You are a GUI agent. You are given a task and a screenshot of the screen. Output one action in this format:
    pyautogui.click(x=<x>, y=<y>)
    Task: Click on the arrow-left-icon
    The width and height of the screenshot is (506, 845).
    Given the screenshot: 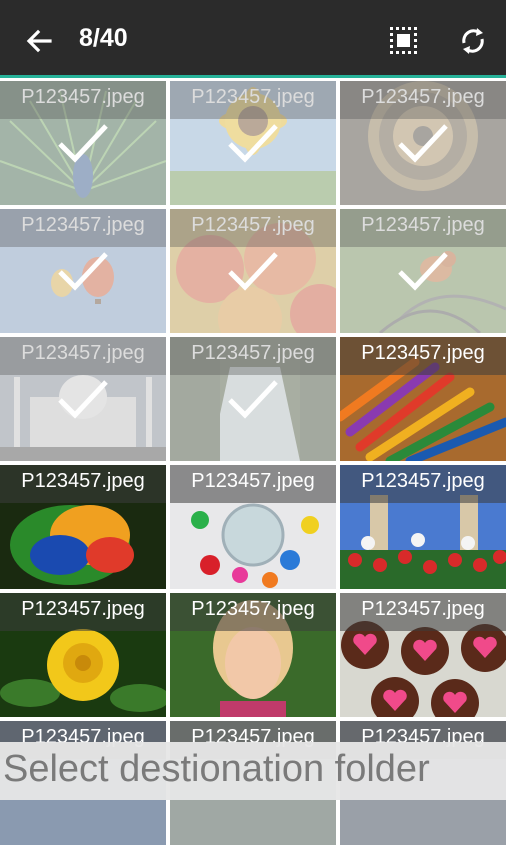 What is the action you would take?
    pyautogui.click(x=39, y=41)
    